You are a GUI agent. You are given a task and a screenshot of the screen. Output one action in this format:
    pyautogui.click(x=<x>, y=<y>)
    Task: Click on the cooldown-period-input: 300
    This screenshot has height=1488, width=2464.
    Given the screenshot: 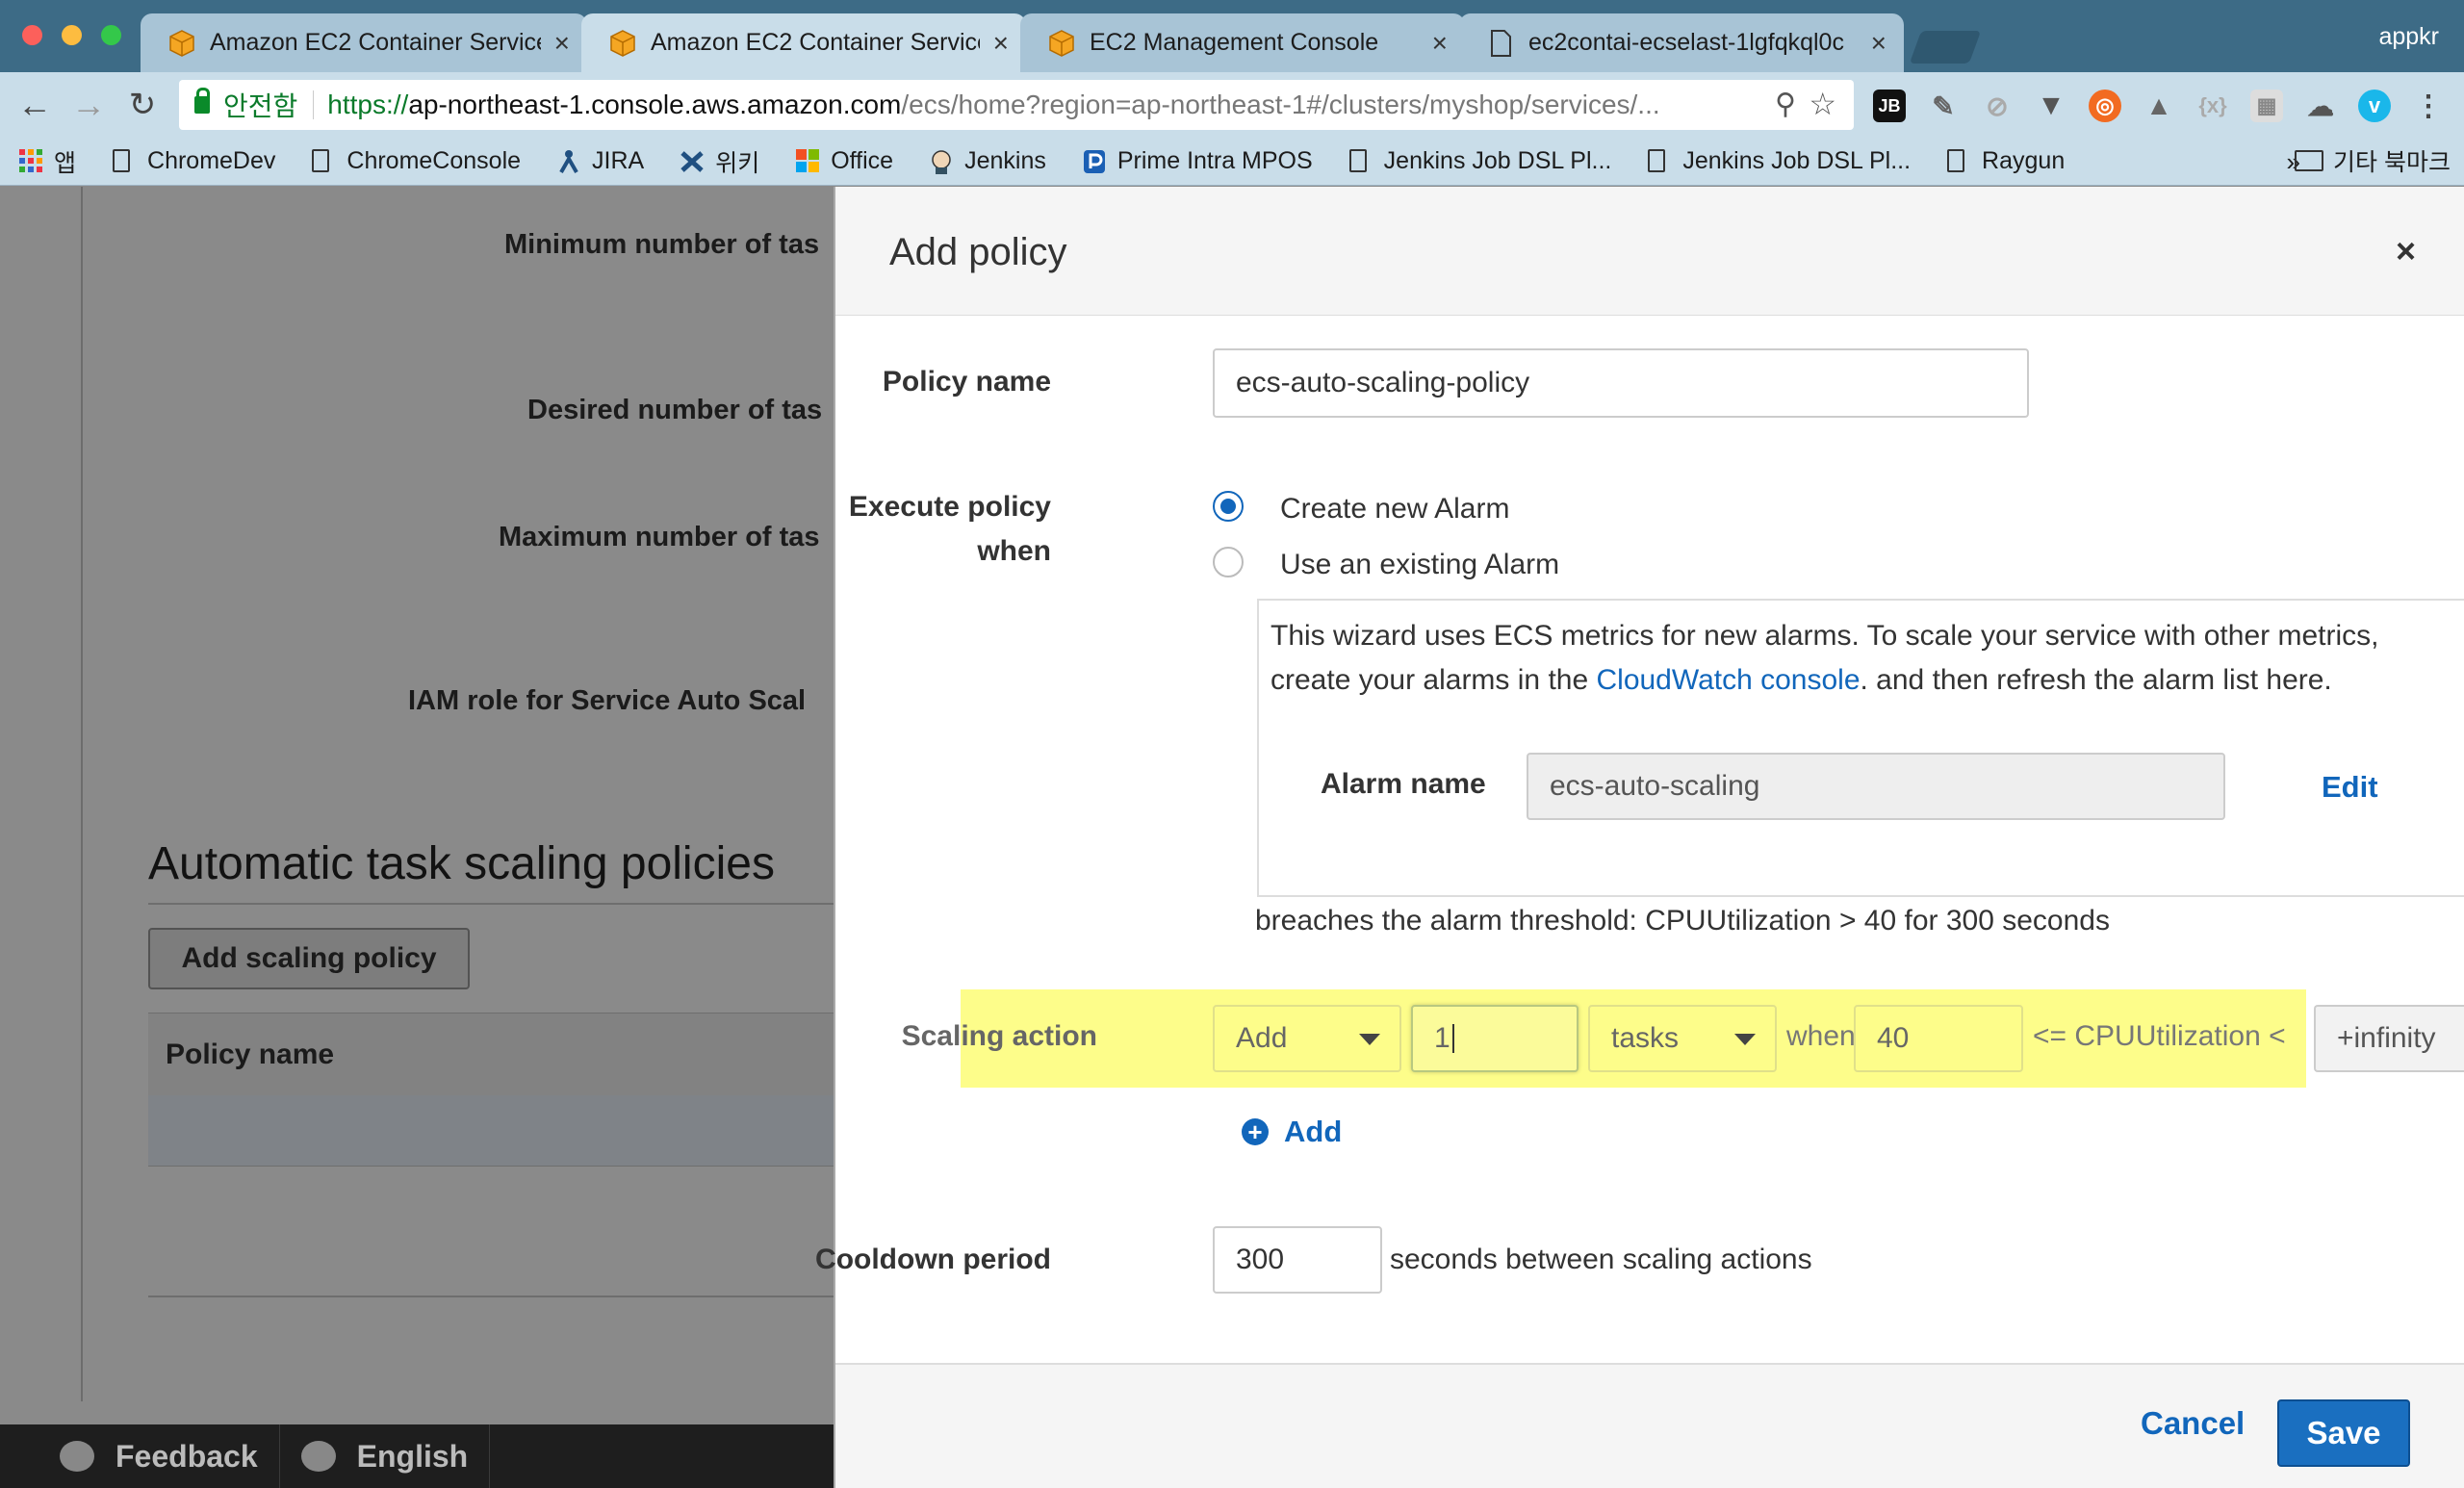 What is the action you would take?
    pyautogui.click(x=1297, y=1260)
    